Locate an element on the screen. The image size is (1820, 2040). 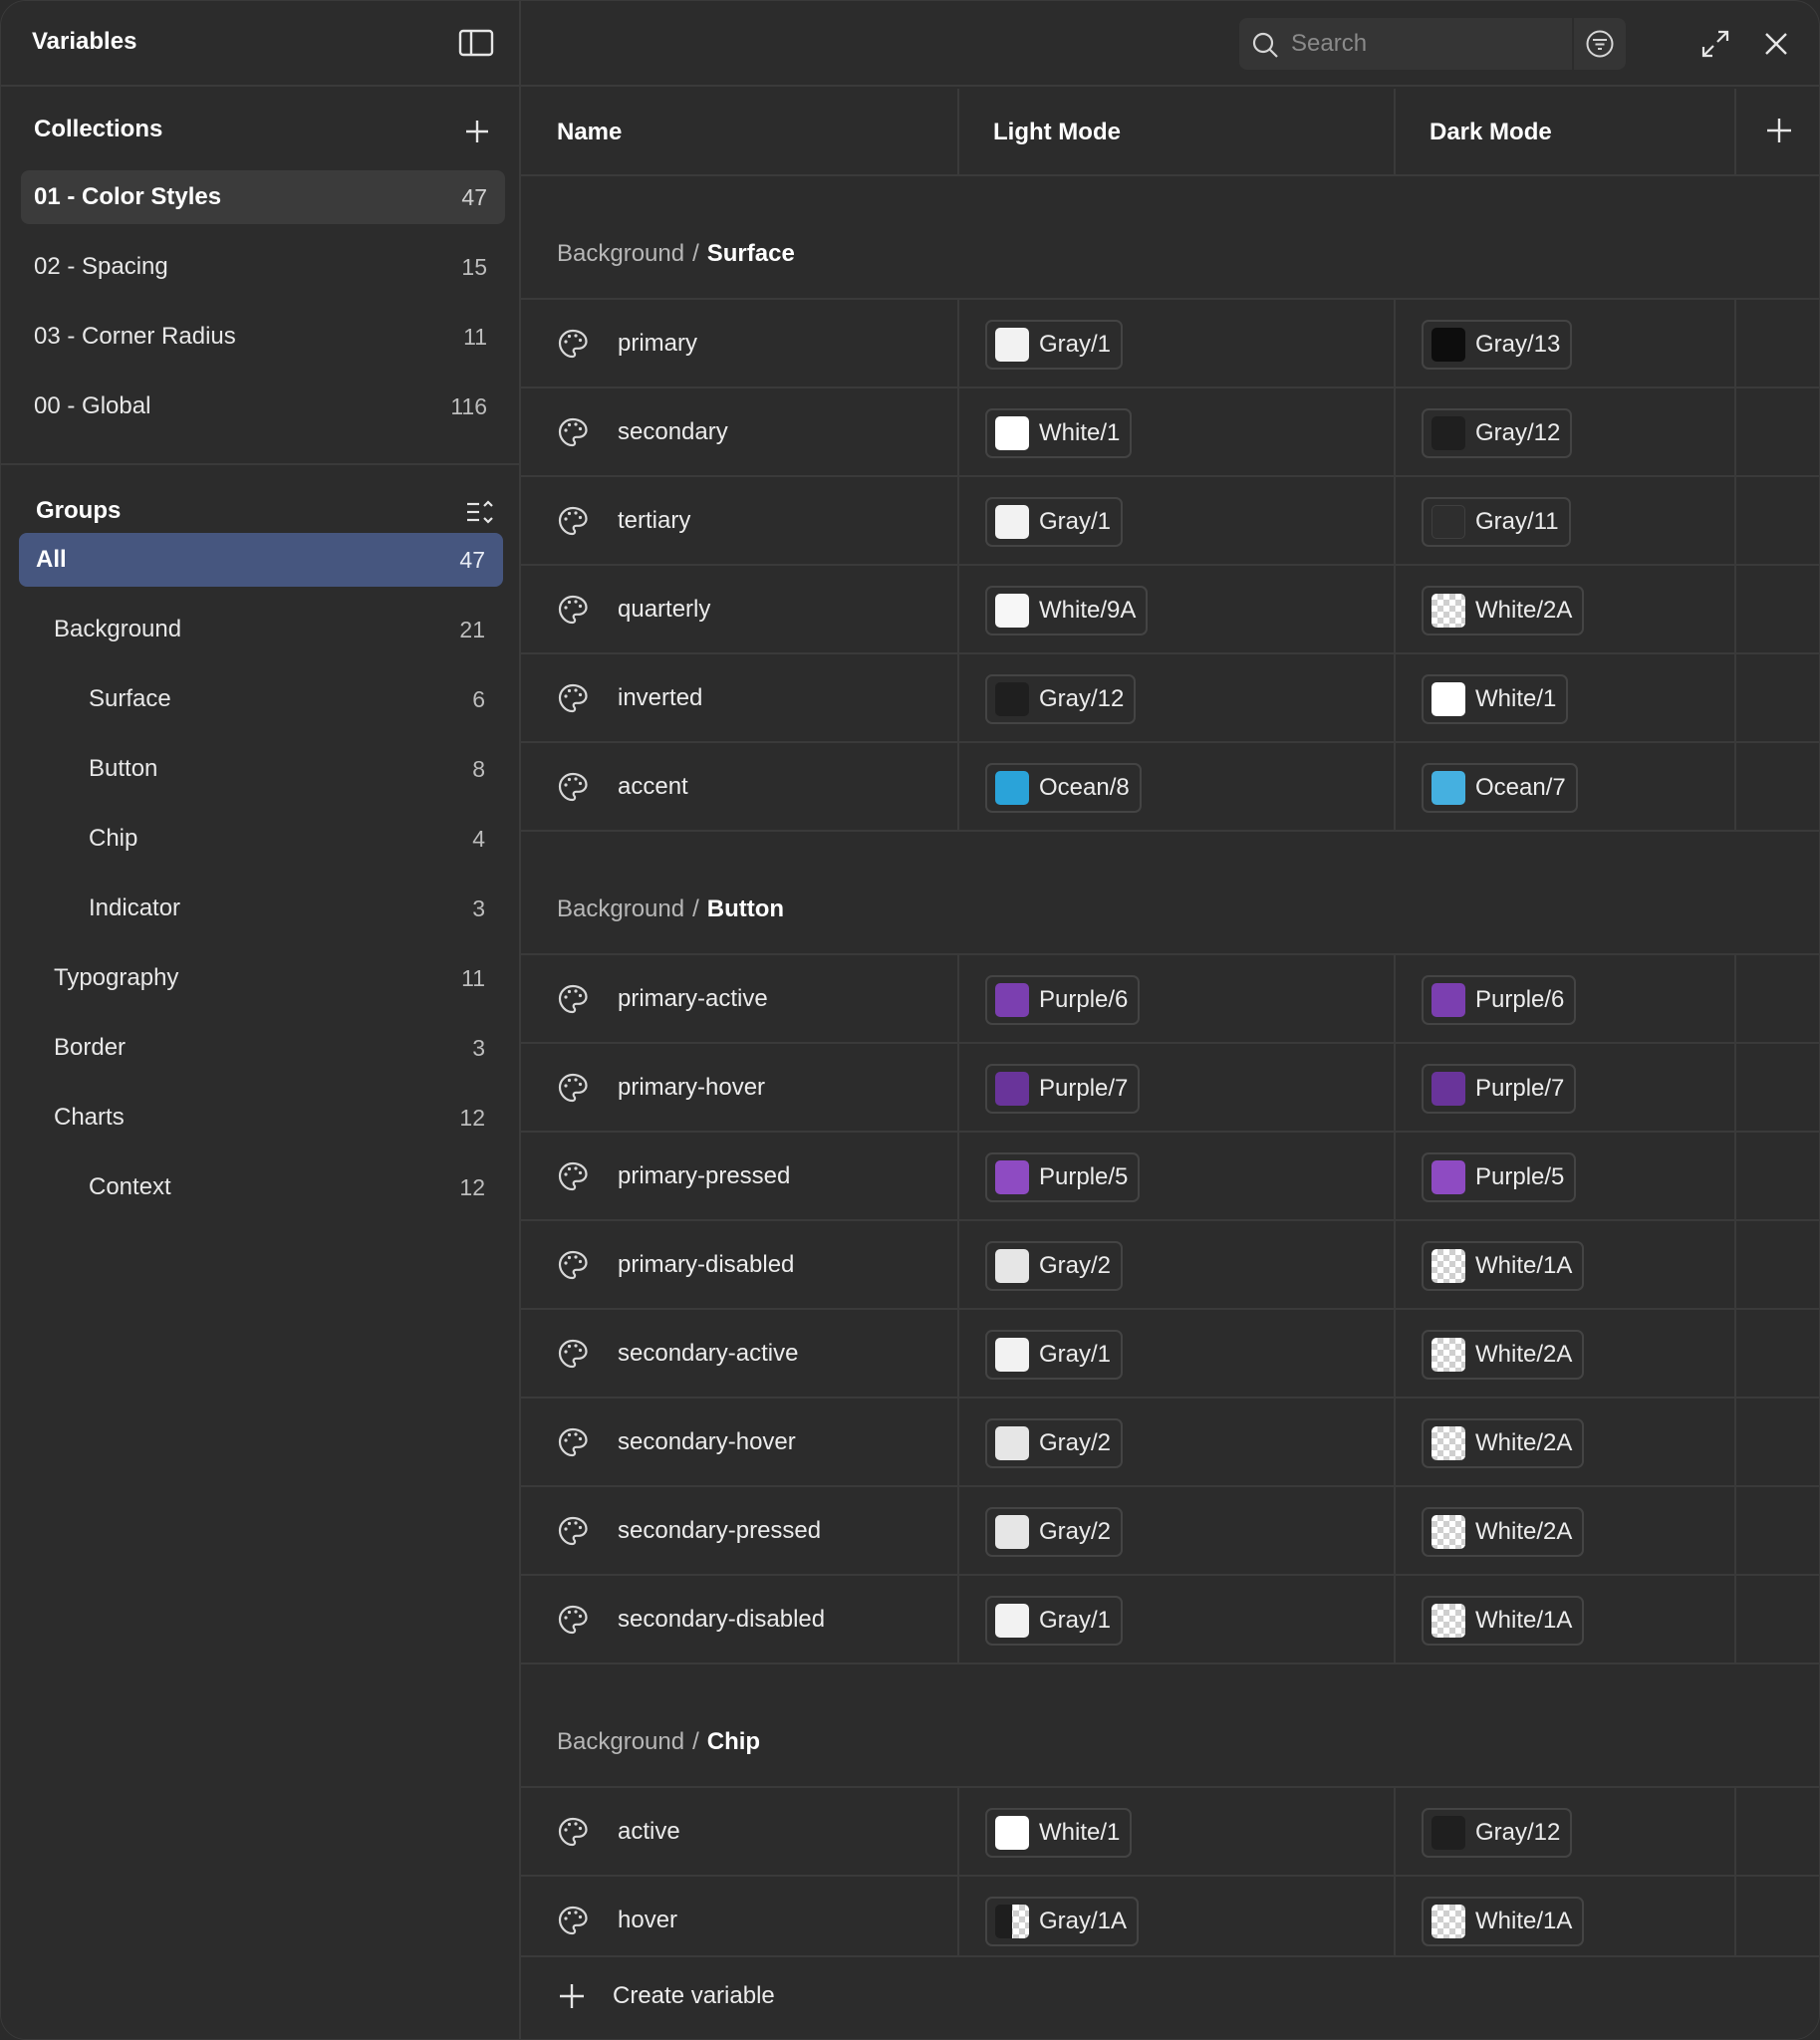
palette-icon is located at coordinates (573, 999).